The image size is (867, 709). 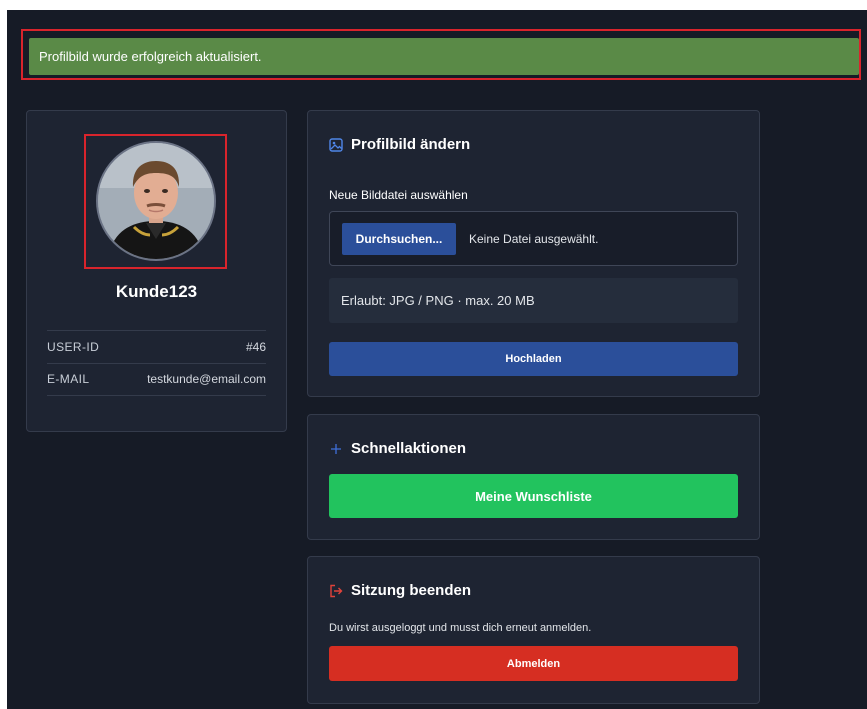 I want to click on info-value: testkunde@email.com, so click(x=206, y=379).